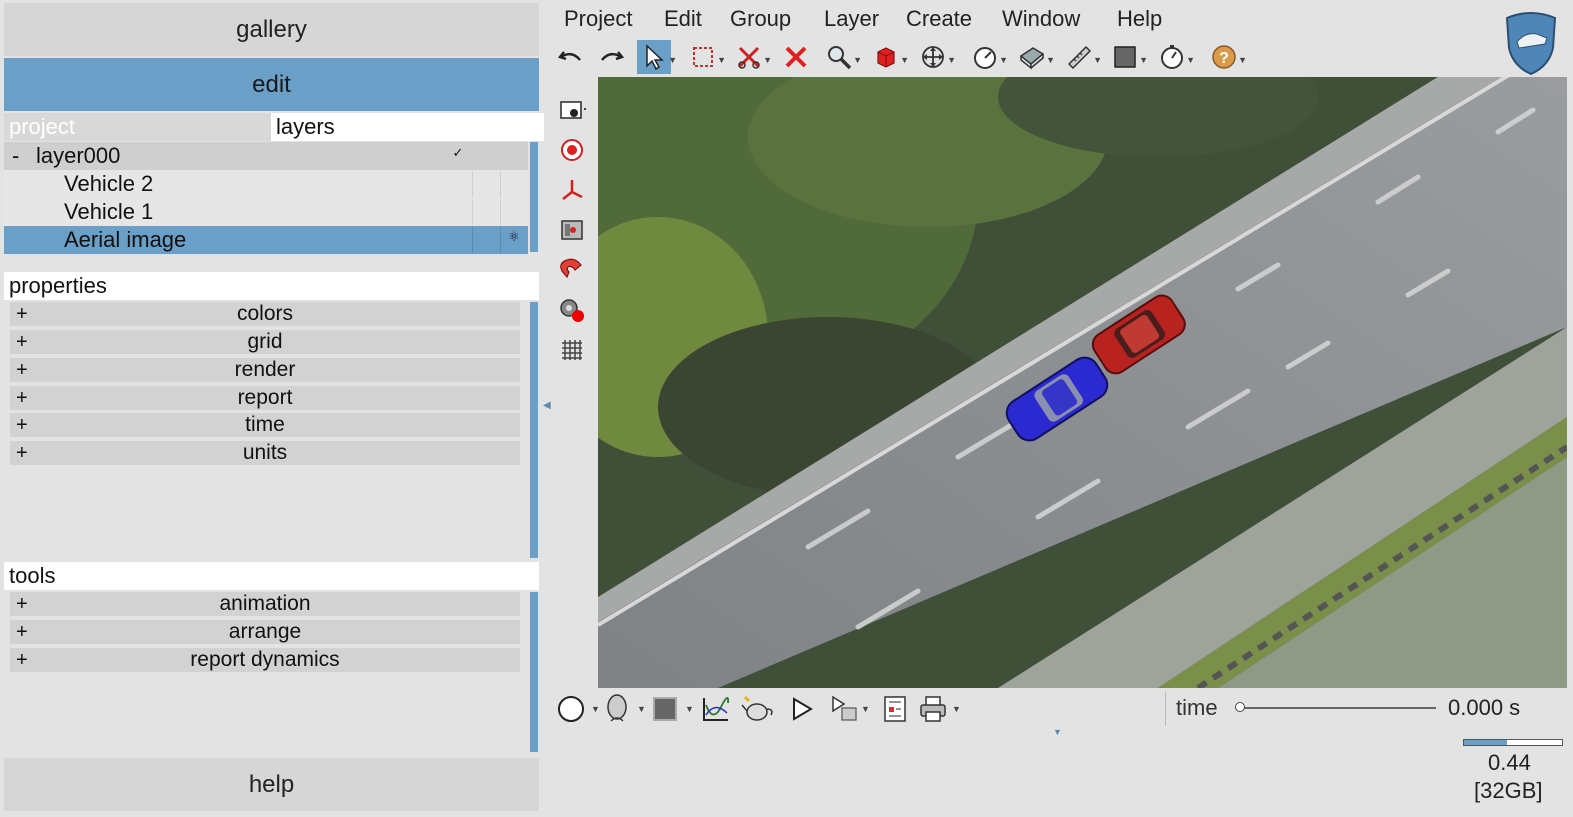 This screenshot has width=1573, height=817. What do you see at coordinates (617, 709) in the screenshot?
I see `head-icon` at bounding box center [617, 709].